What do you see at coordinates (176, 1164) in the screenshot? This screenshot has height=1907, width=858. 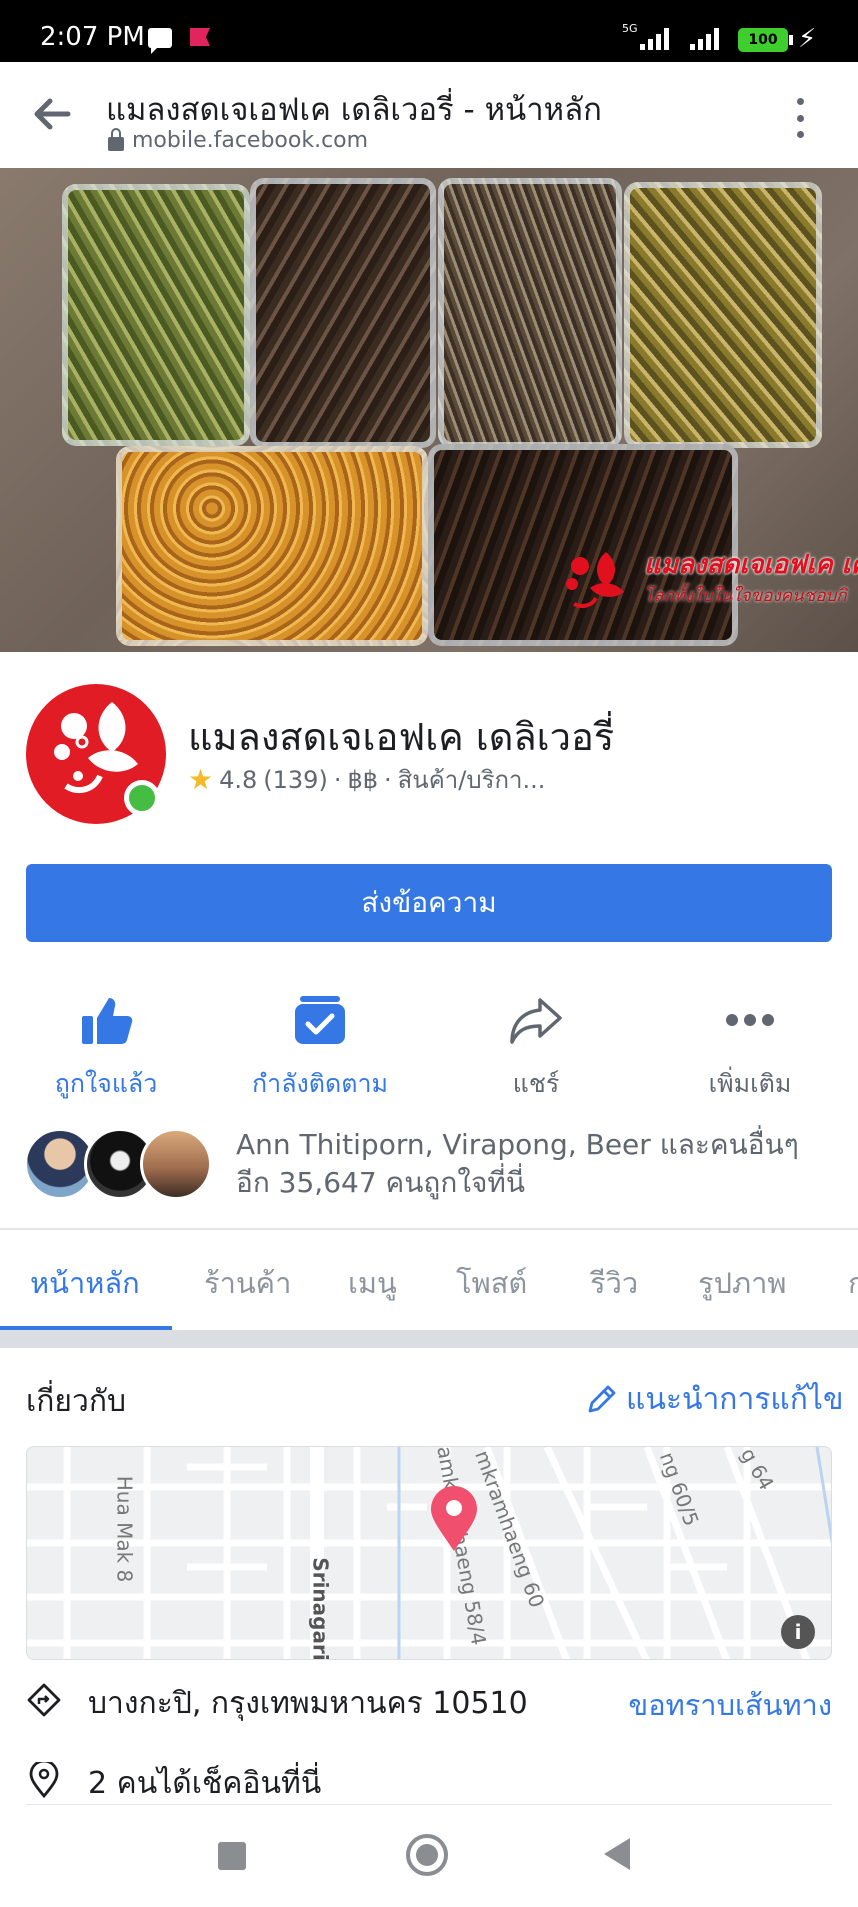 I see `friend-avatar` at bounding box center [176, 1164].